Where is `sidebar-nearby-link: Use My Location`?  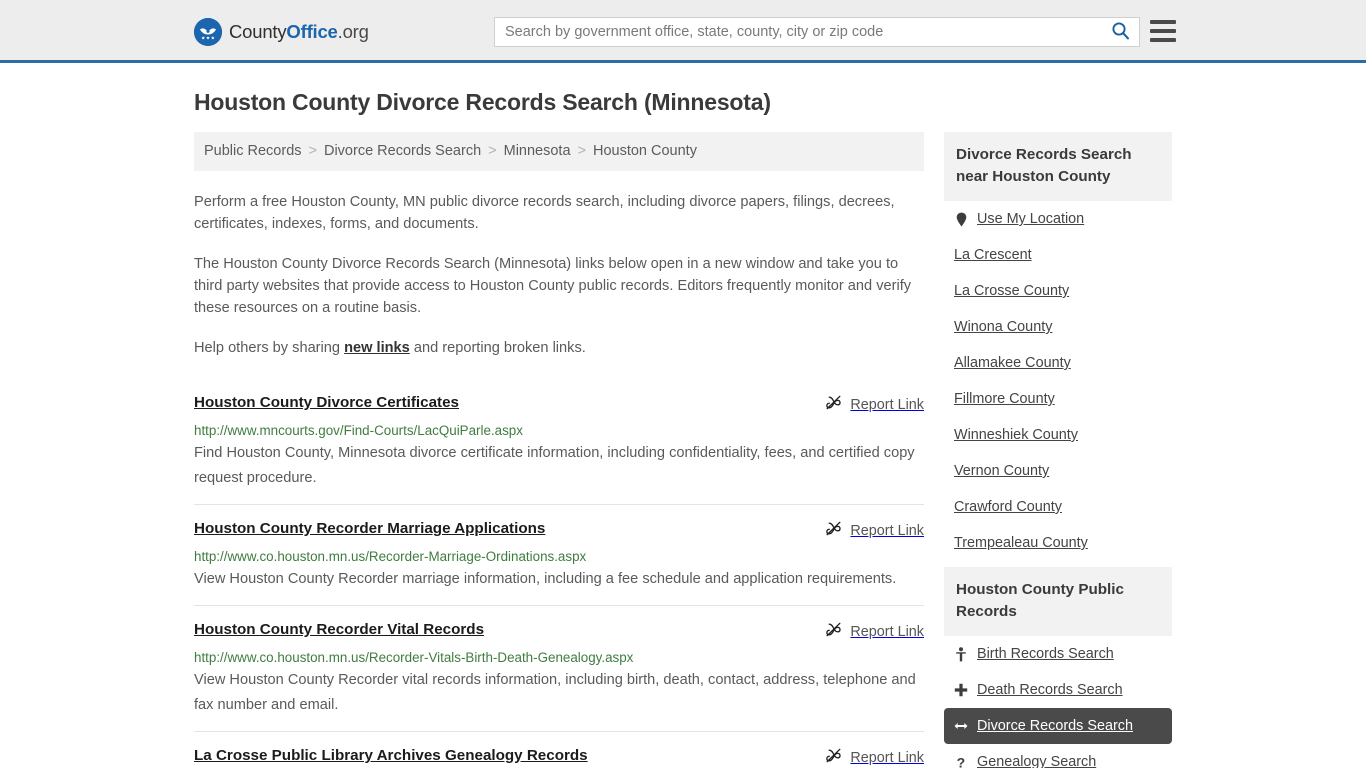 sidebar-nearby-link: Use My Location is located at coordinates (1030, 219).